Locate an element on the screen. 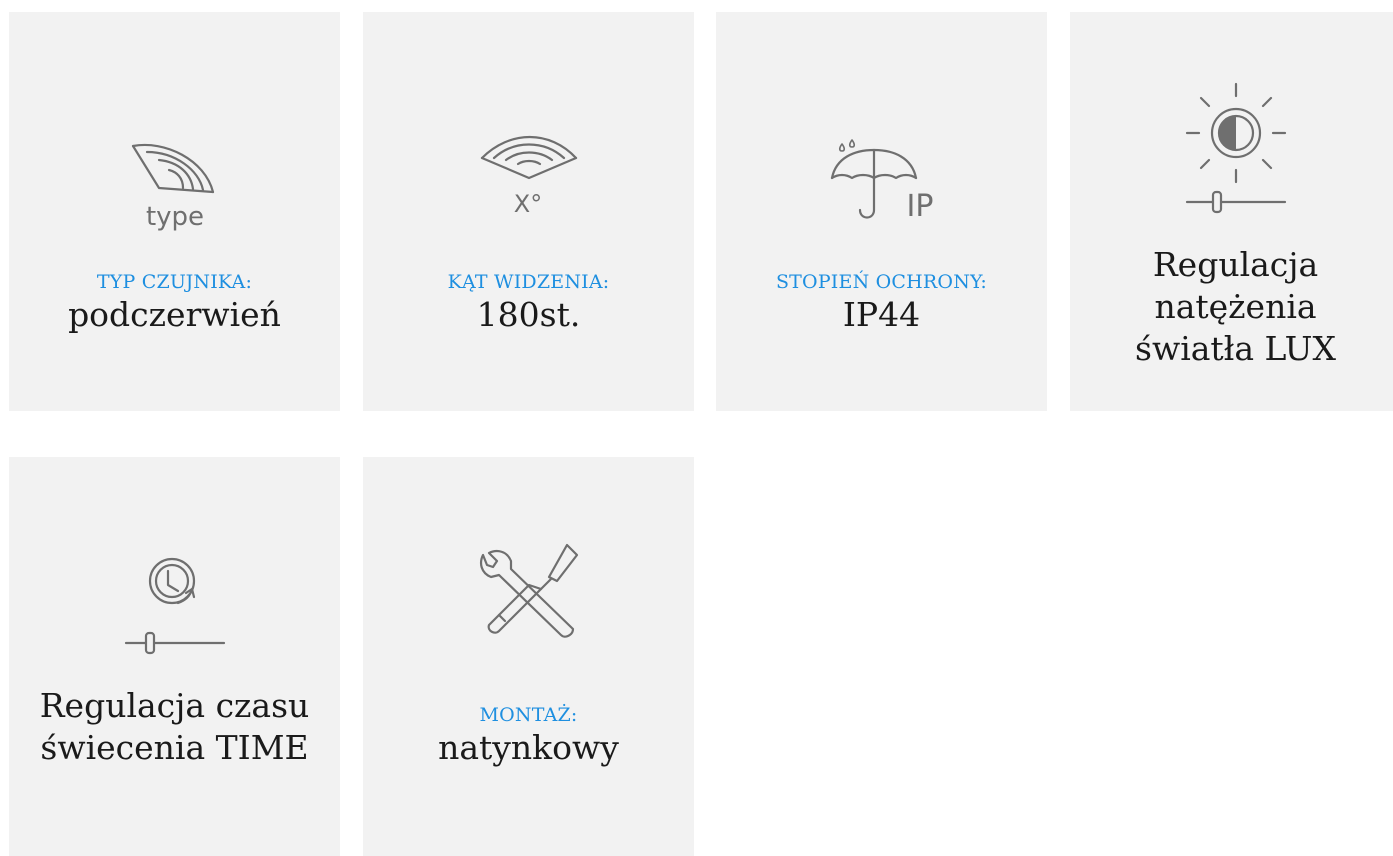 The height and width of the screenshot is (856, 1393). timer-slider-icon is located at coordinates (174, 606).